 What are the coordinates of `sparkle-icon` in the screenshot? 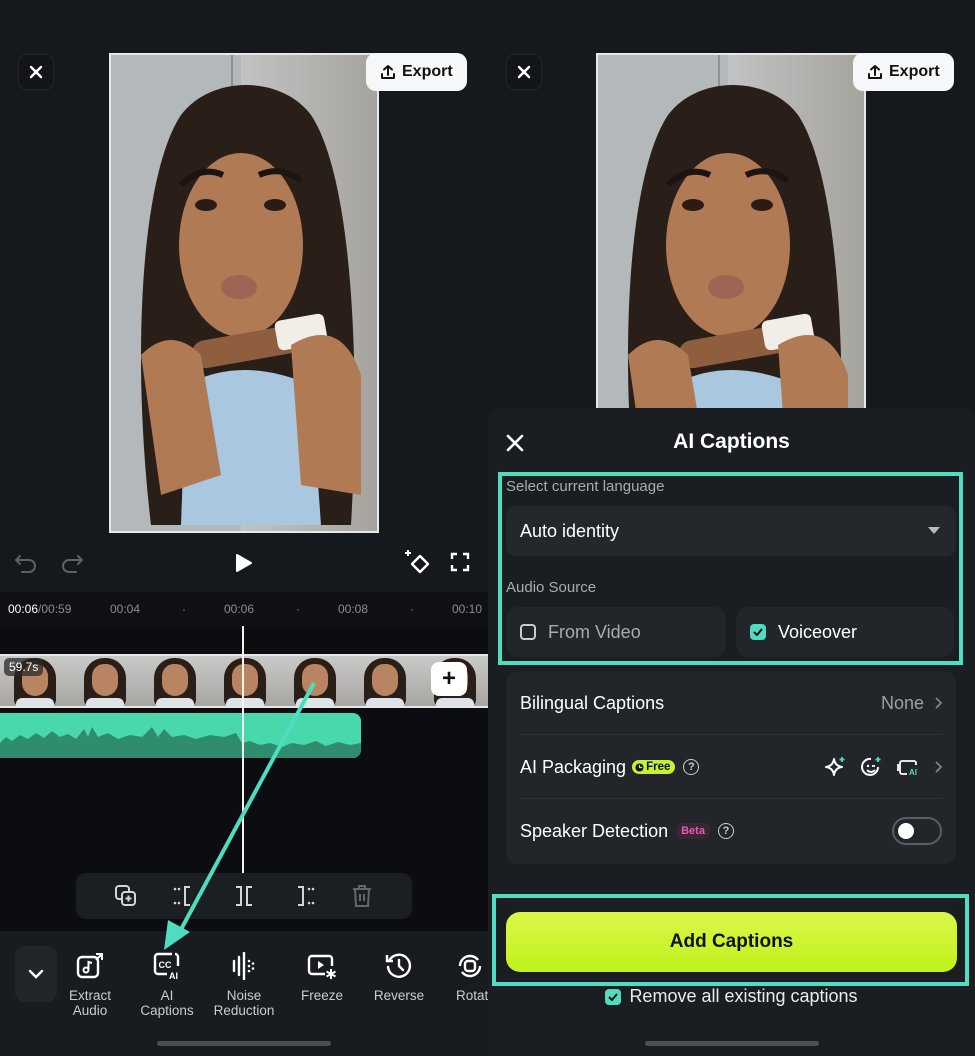 It's located at (835, 766).